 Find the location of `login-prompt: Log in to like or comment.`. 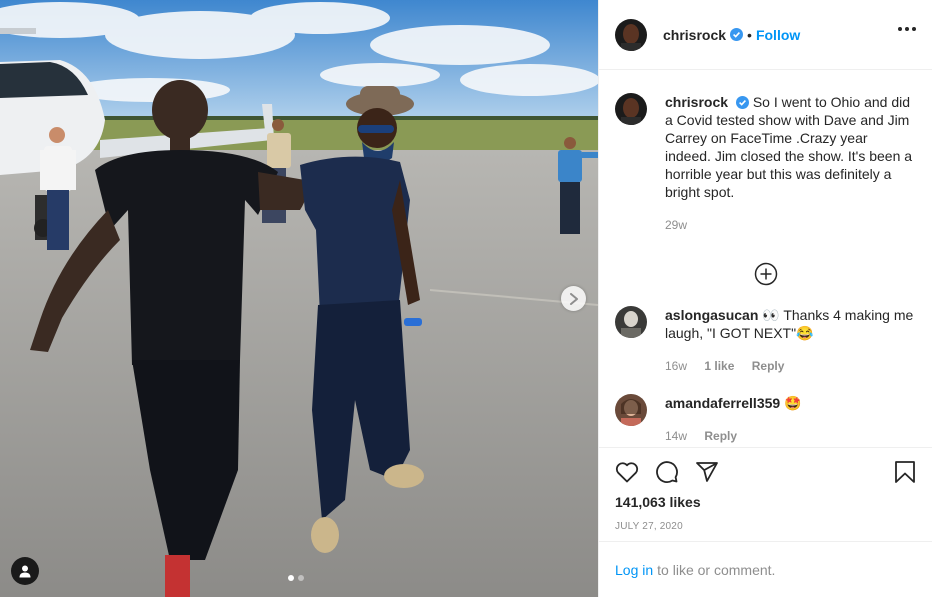

login-prompt: Log in to like or comment. is located at coordinates (765, 569).